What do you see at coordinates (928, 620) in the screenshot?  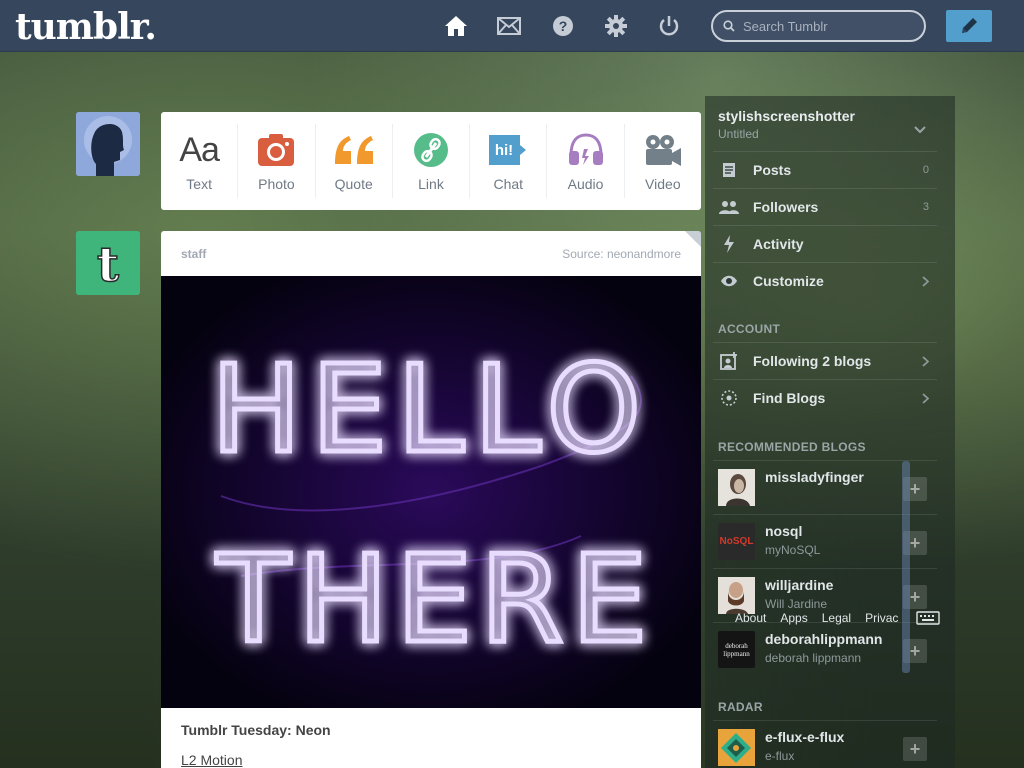 I see `keyboard-icon` at bounding box center [928, 620].